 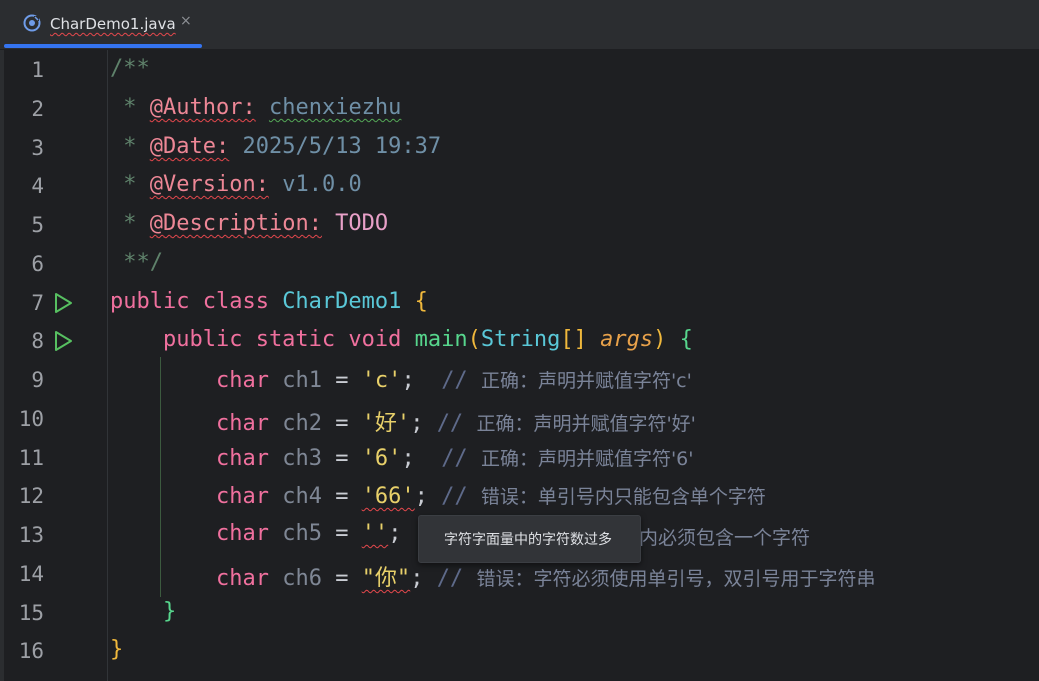 I want to click on code-line: 5 * @Description: TODO, so click(x=519, y=225).